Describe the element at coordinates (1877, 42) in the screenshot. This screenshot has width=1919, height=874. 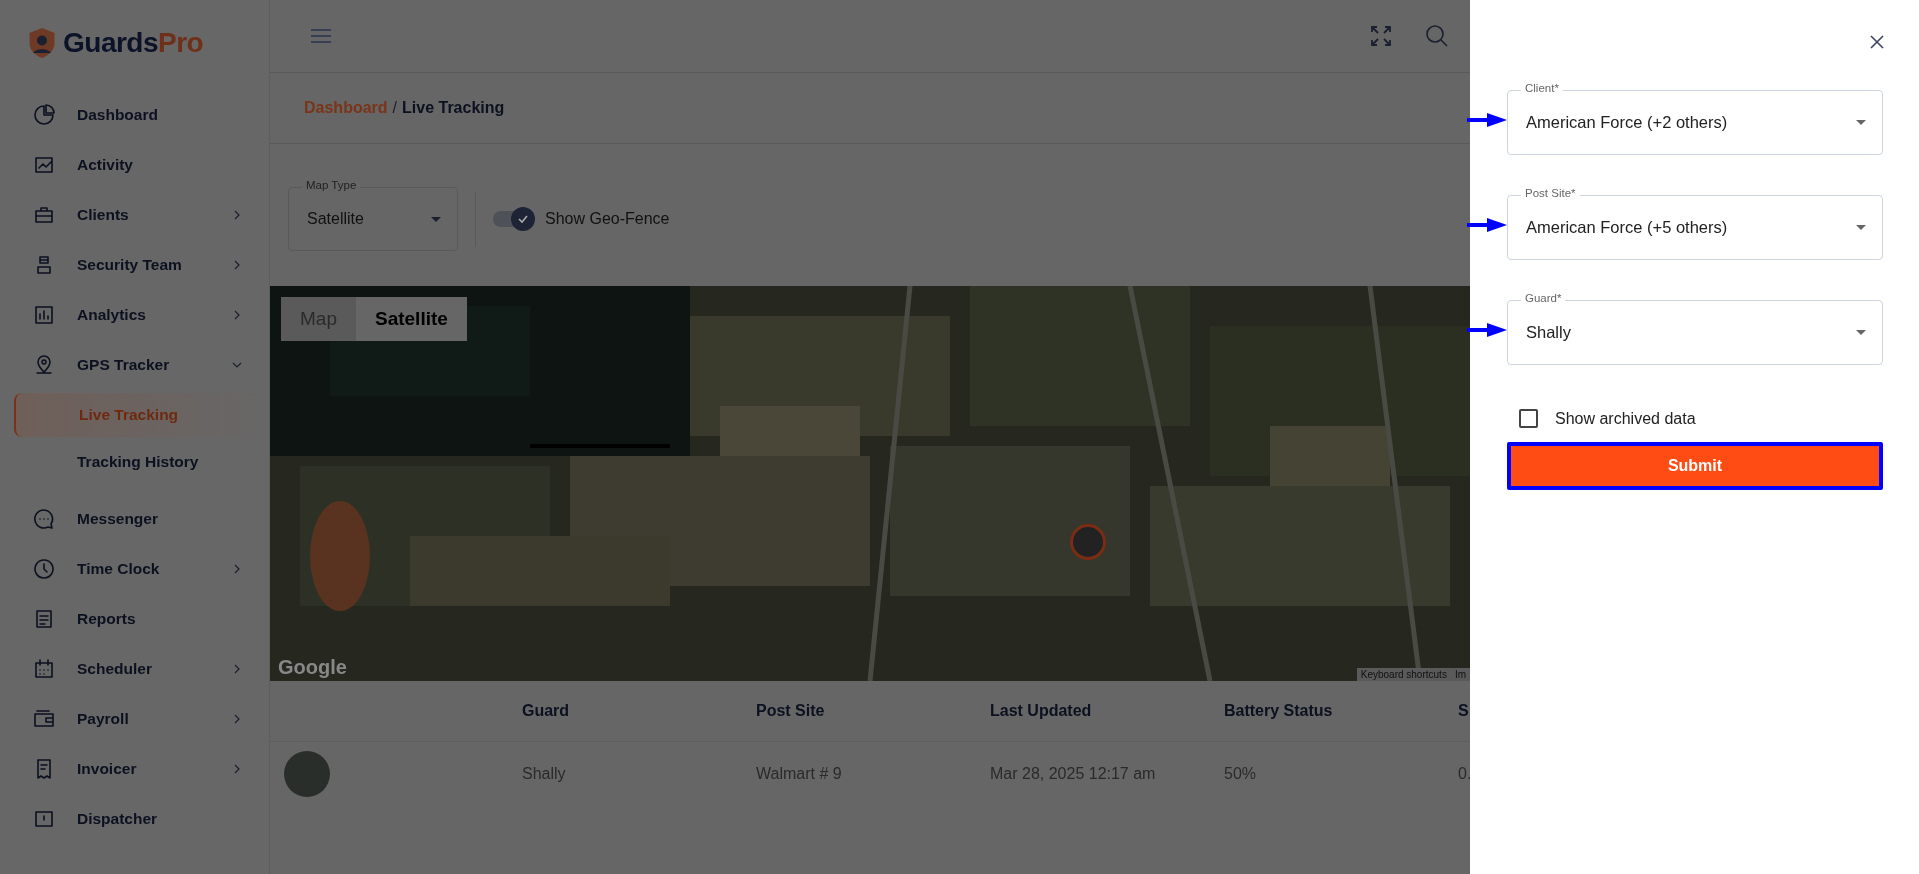
I see `close-icon` at that location.